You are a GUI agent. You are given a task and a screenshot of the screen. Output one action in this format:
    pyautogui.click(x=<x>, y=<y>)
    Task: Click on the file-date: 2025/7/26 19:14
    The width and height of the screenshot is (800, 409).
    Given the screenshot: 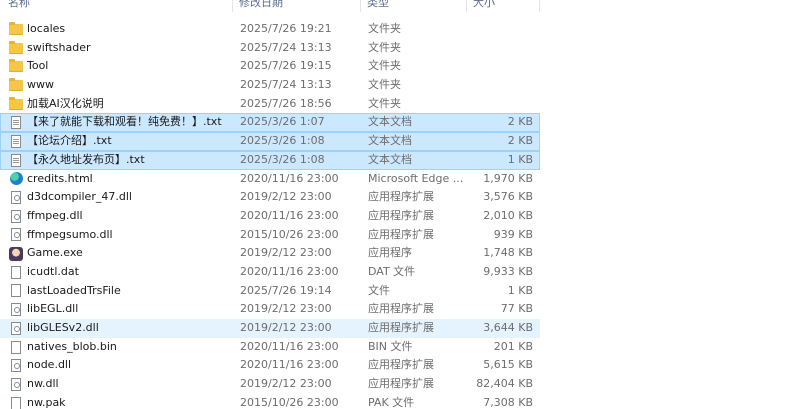 What is the action you would take?
    pyautogui.click(x=286, y=290)
    